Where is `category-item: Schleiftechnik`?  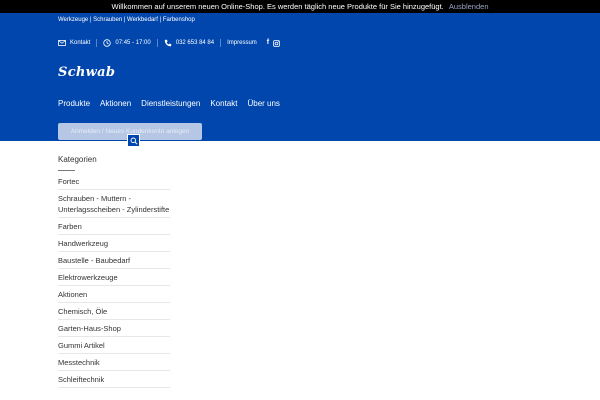
category-item: Schleiftechnik is located at coordinates (114, 379).